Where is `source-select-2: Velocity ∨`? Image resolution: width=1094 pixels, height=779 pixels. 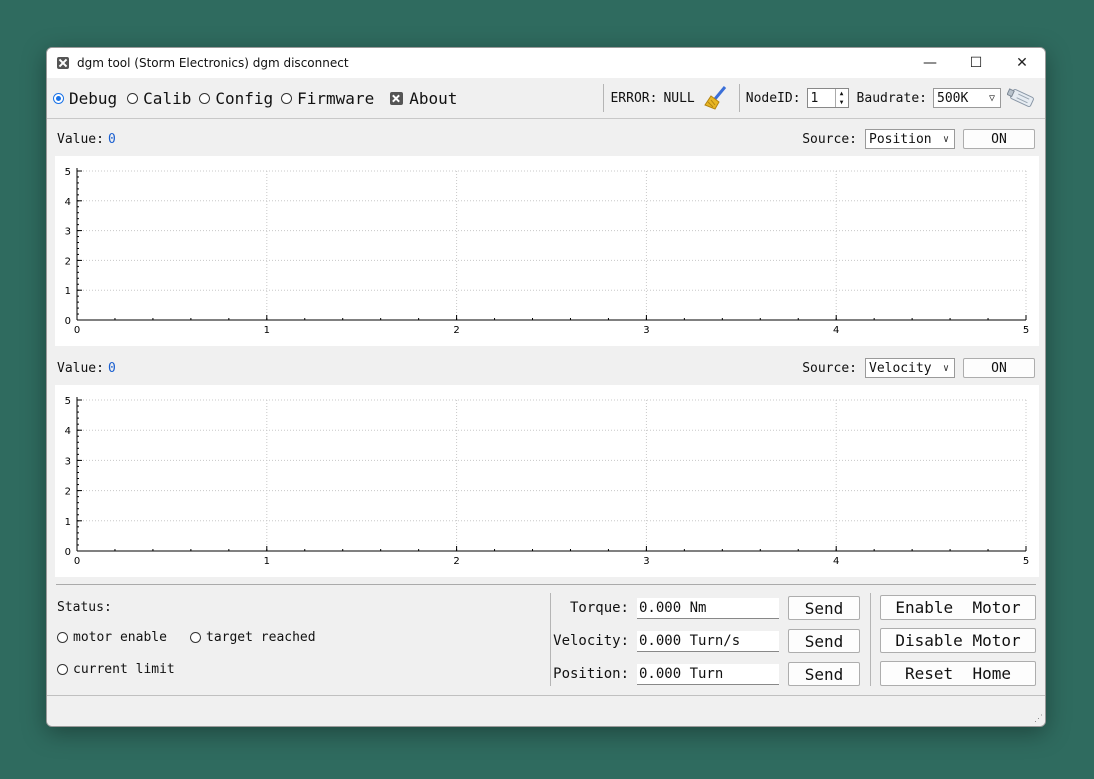 source-select-2: Velocity ∨ is located at coordinates (910, 368).